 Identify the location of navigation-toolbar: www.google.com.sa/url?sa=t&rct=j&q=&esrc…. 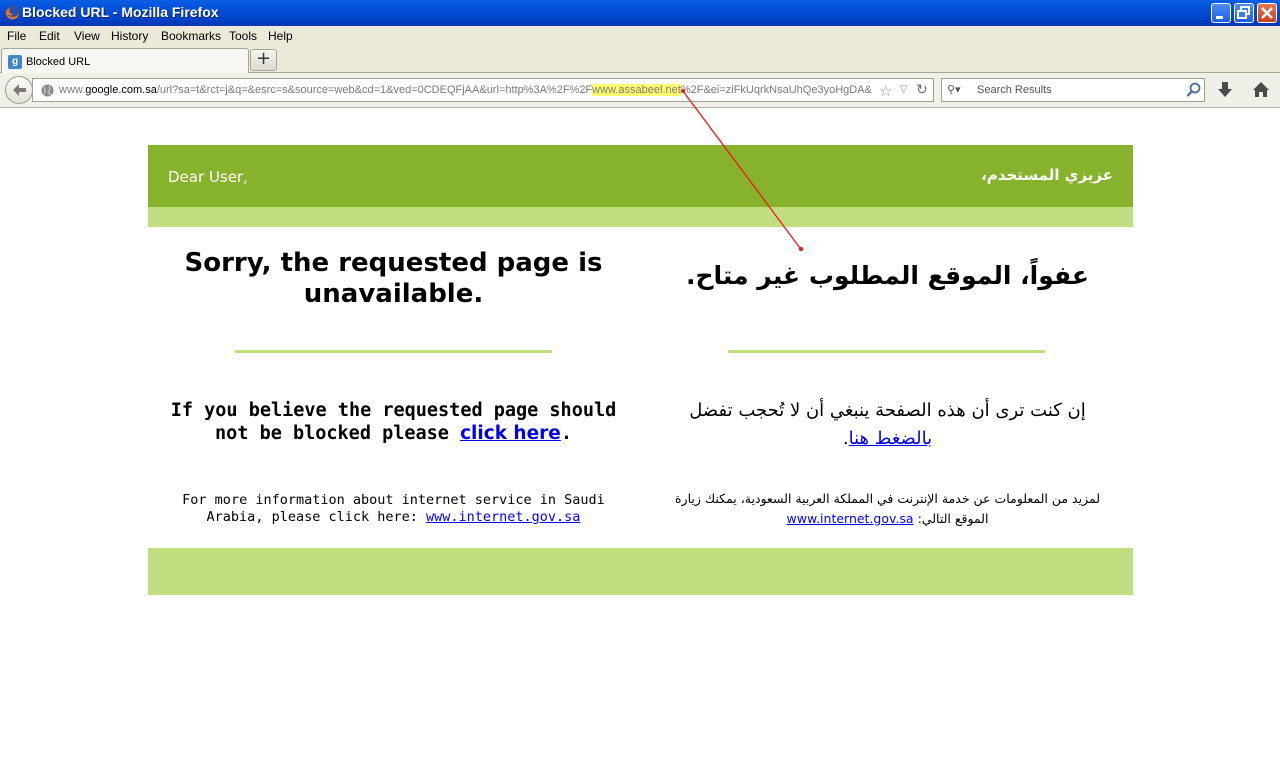
(640, 90).